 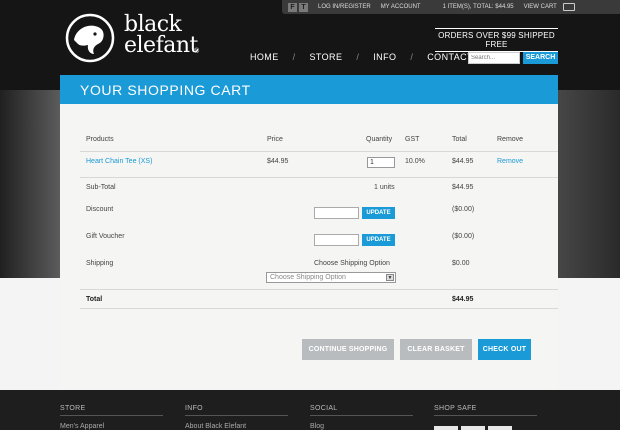 What do you see at coordinates (361, 410) in the screenshot?
I see `footer-heading: SOCIAL` at bounding box center [361, 410].